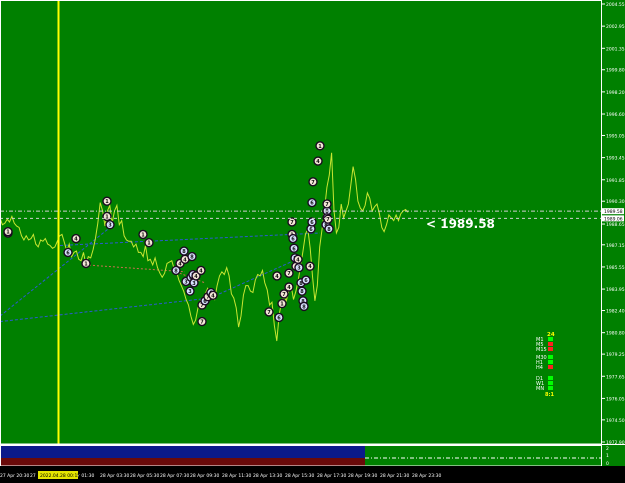 Image resolution: width=625 pixels, height=483 pixels. What do you see at coordinates (607, 456) in the screenshot?
I see `volume-scale-label: 1` at bounding box center [607, 456].